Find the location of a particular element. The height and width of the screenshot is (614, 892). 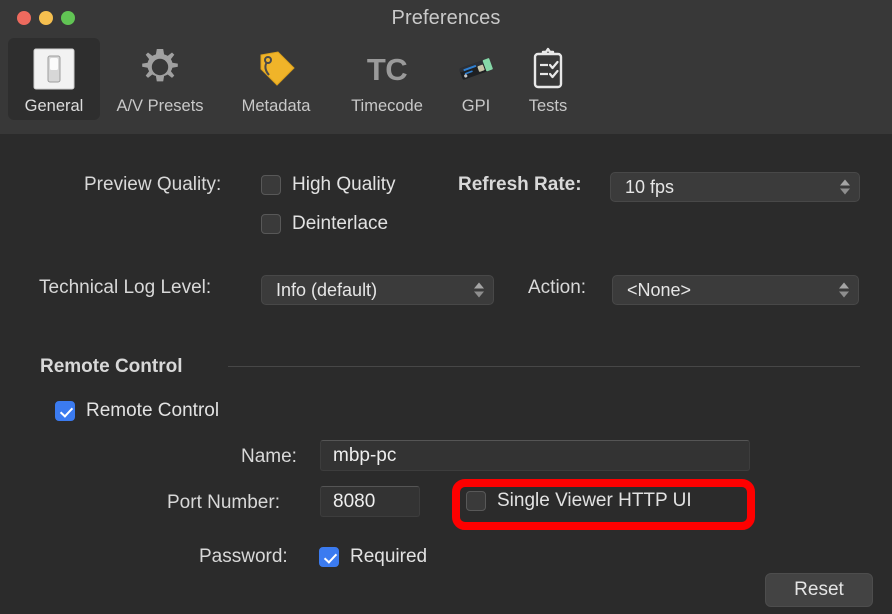

action-label-row: Action: is located at coordinates (557, 288).